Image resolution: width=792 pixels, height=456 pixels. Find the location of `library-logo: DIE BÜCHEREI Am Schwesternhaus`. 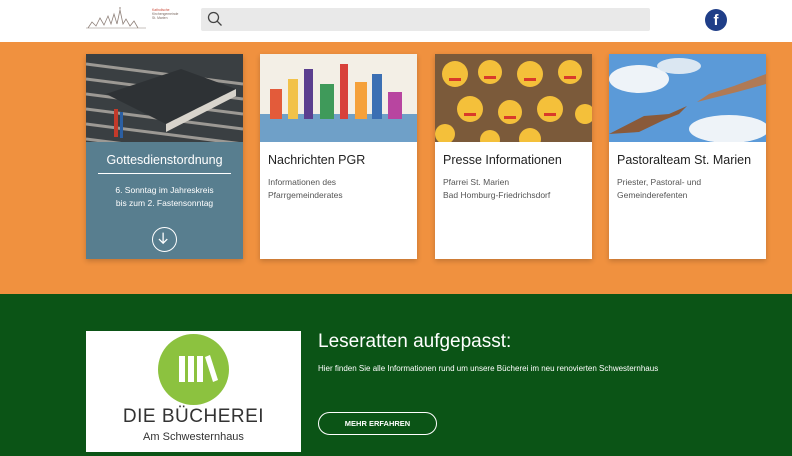

library-logo: DIE BÜCHEREI Am Schwesternhaus is located at coordinates (193, 391).